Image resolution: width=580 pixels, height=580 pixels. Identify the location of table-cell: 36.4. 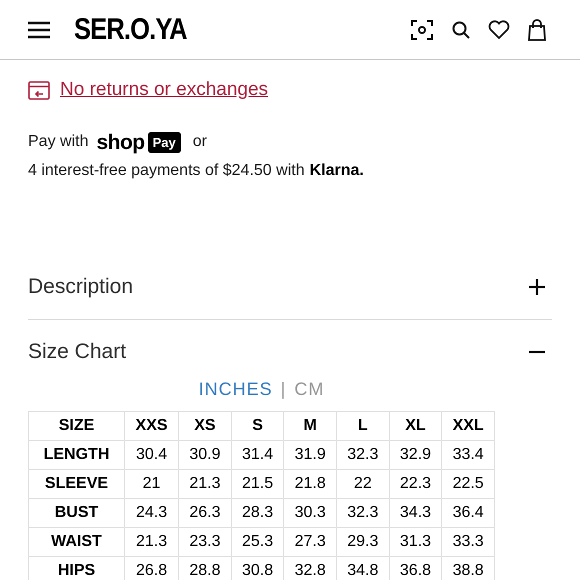
(468, 513).